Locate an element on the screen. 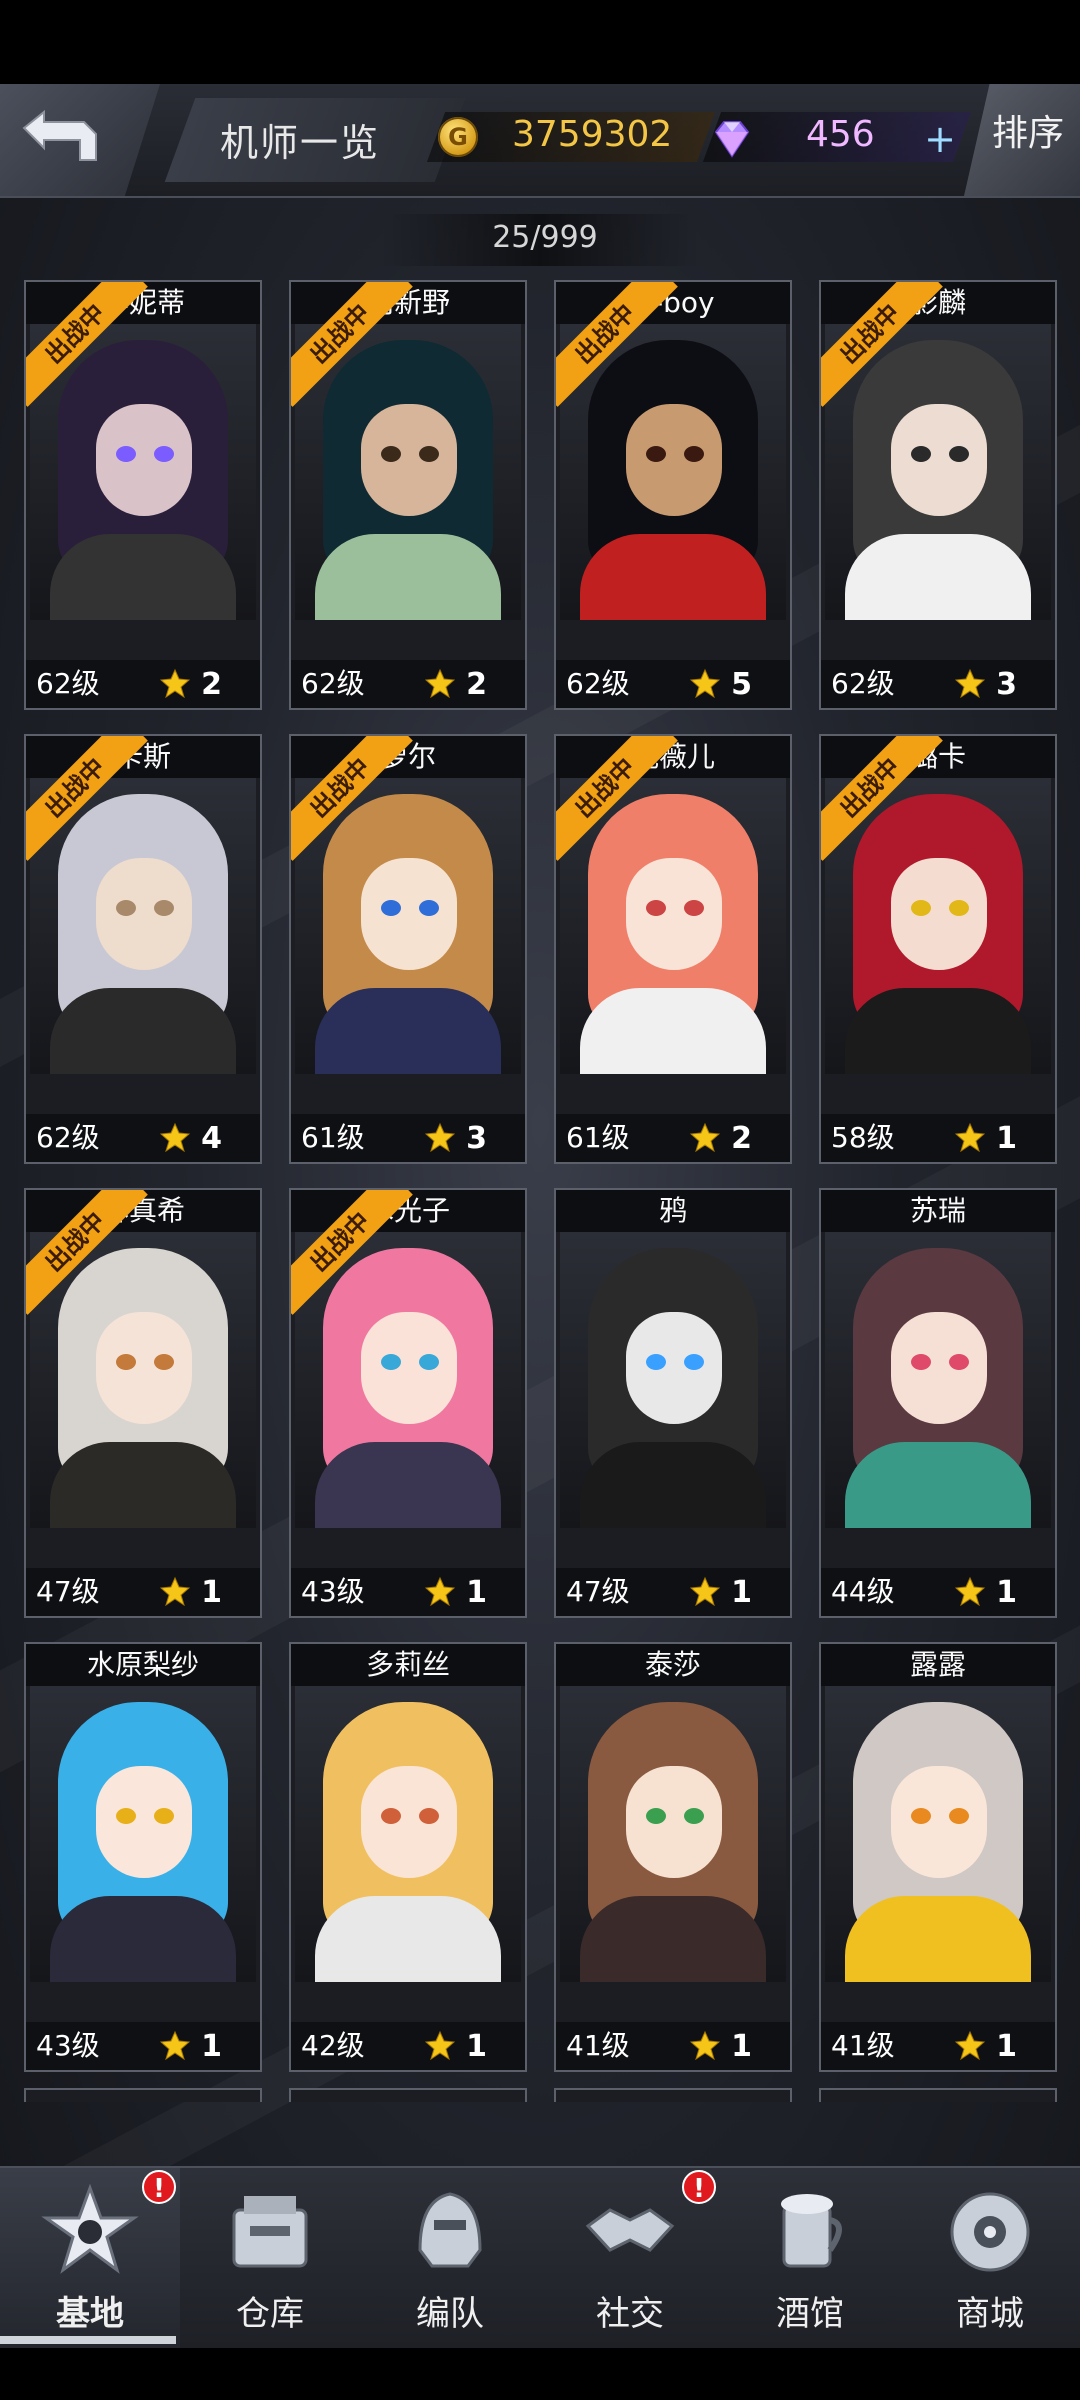 This screenshot has width=1080, height=2400. nav-tab-warehouse: 仓库 is located at coordinates (270, 2258).